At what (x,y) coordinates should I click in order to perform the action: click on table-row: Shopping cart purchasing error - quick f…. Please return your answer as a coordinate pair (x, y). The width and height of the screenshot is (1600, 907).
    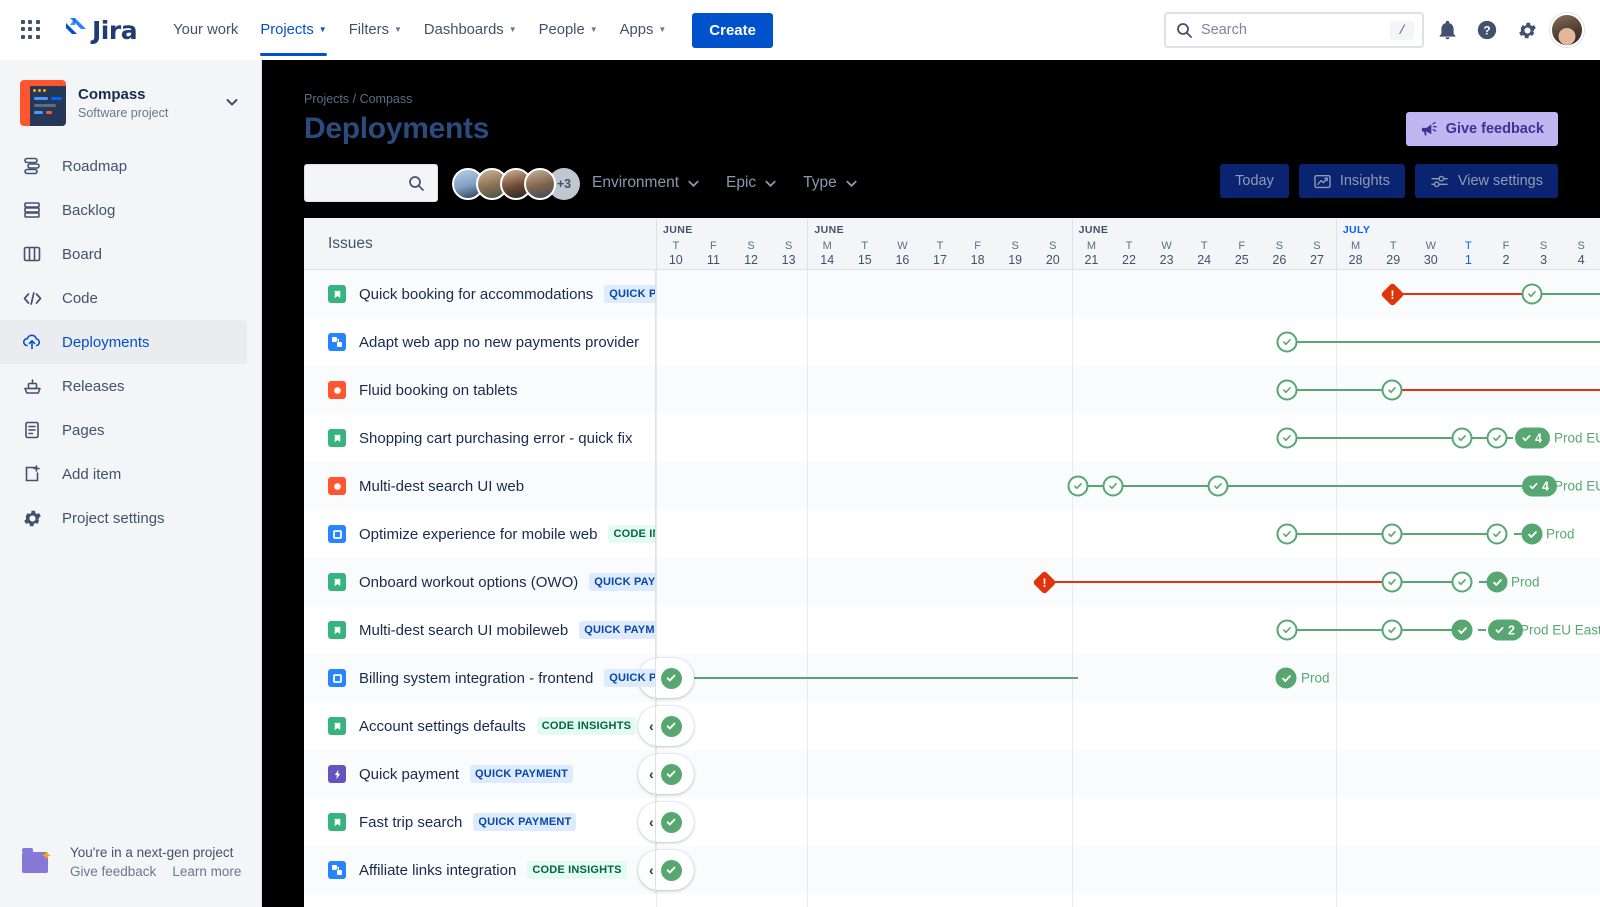
    Looking at the image, I should click on (952, 438).